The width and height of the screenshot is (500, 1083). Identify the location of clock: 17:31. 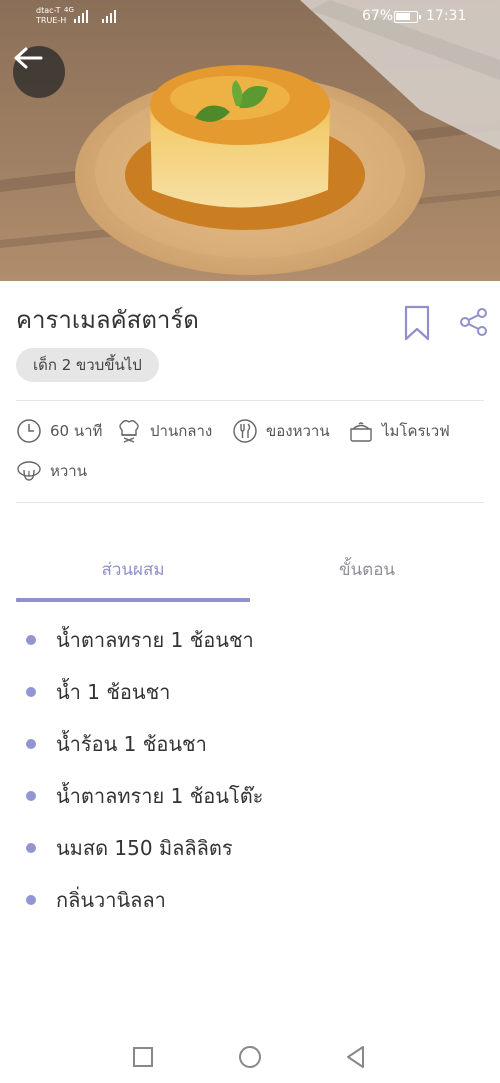
(446, 16).